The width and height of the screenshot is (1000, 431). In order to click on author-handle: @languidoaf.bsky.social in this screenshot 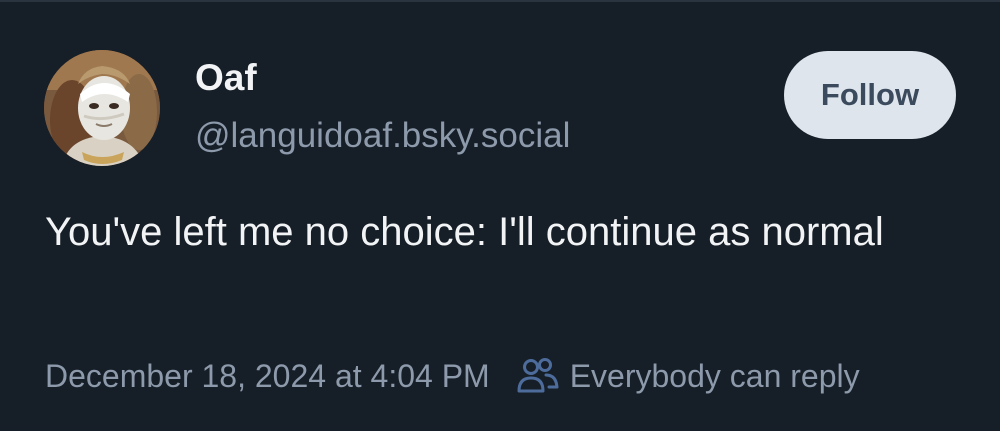, I will do `click(382, 136)`.